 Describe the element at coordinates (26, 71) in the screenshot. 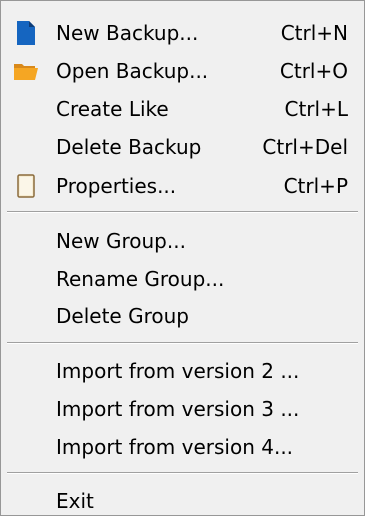

I see `open-folder-icon` at that location.